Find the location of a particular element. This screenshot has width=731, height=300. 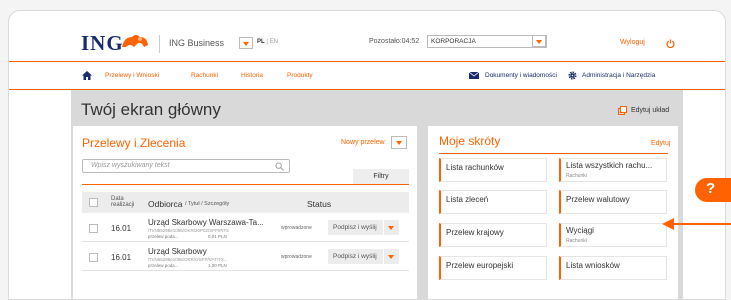

shortcut-orders-list: Lista zleceń is located at coordinates (493, 202).